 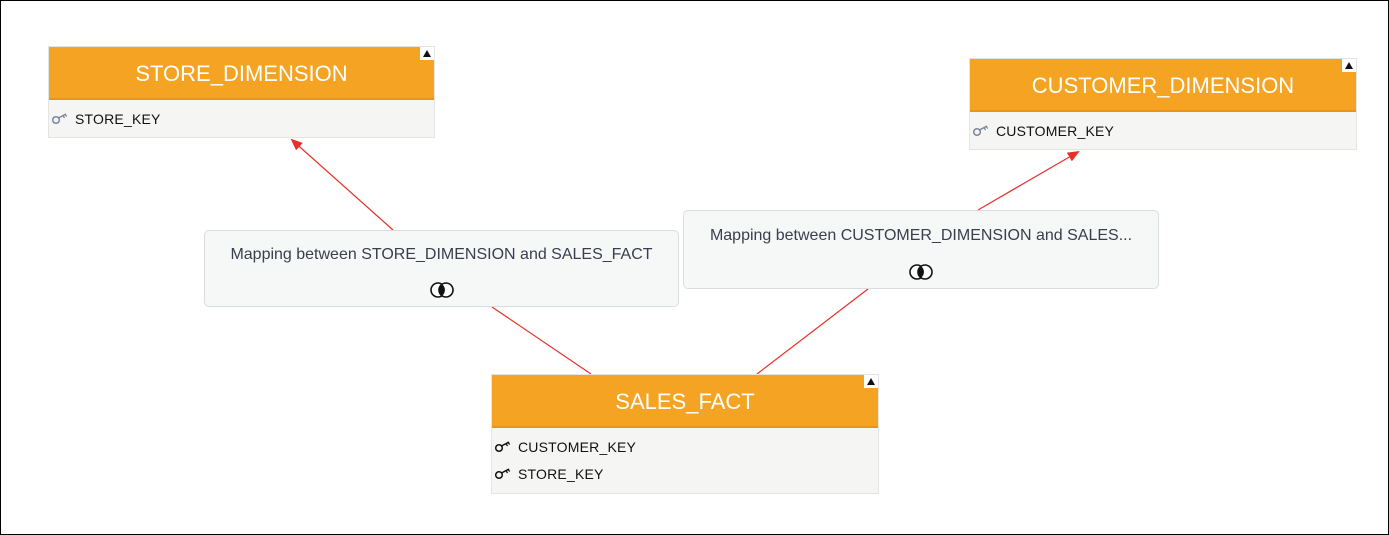 I want to click on entity-title: SALES_FACT, so click(x=685, y=401).